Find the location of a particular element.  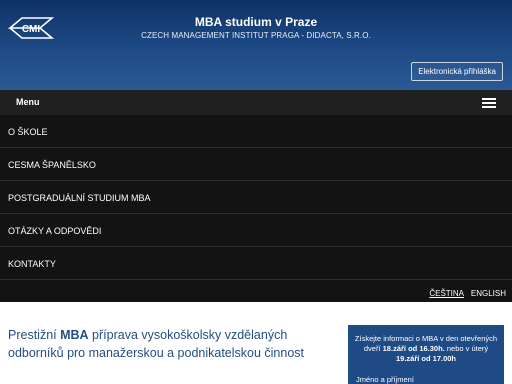

nav-item-o-skole: O ŠKOLE is located at coordinates (256, 131).